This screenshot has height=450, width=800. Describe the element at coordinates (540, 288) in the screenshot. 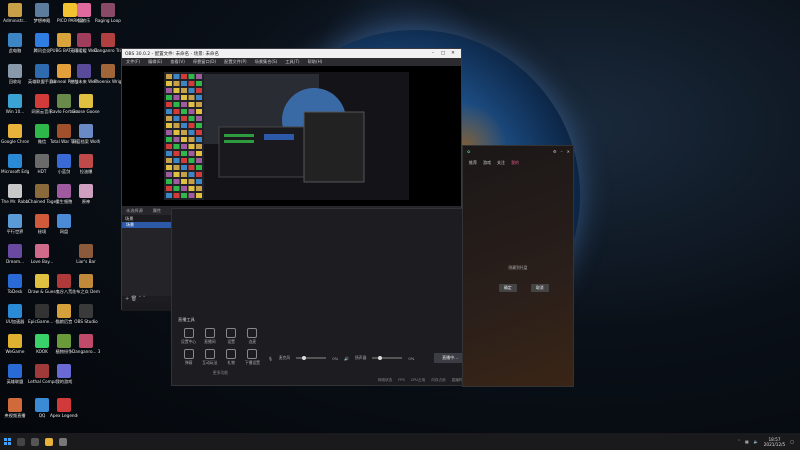

I see `cancel-button: 取消` at that location.